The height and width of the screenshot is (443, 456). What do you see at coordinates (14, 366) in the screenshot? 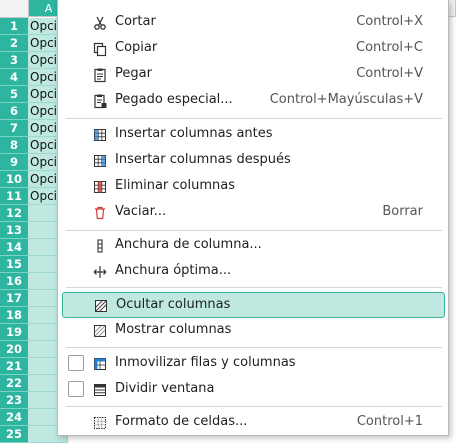
I see `row-header: 21` at bounding box center [14, 366].